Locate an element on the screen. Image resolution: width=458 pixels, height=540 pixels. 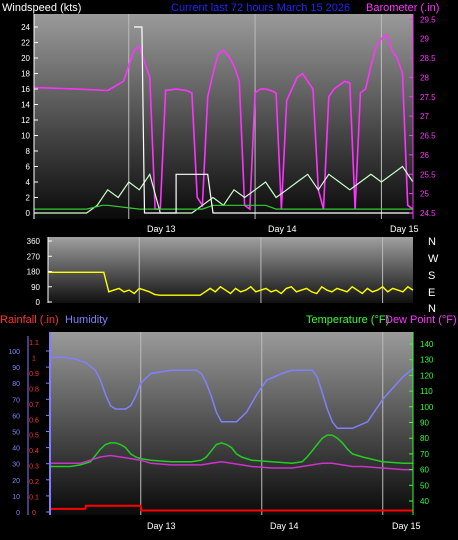
temperature-y-tick-label: 100 is located at coordinates (427, 407).